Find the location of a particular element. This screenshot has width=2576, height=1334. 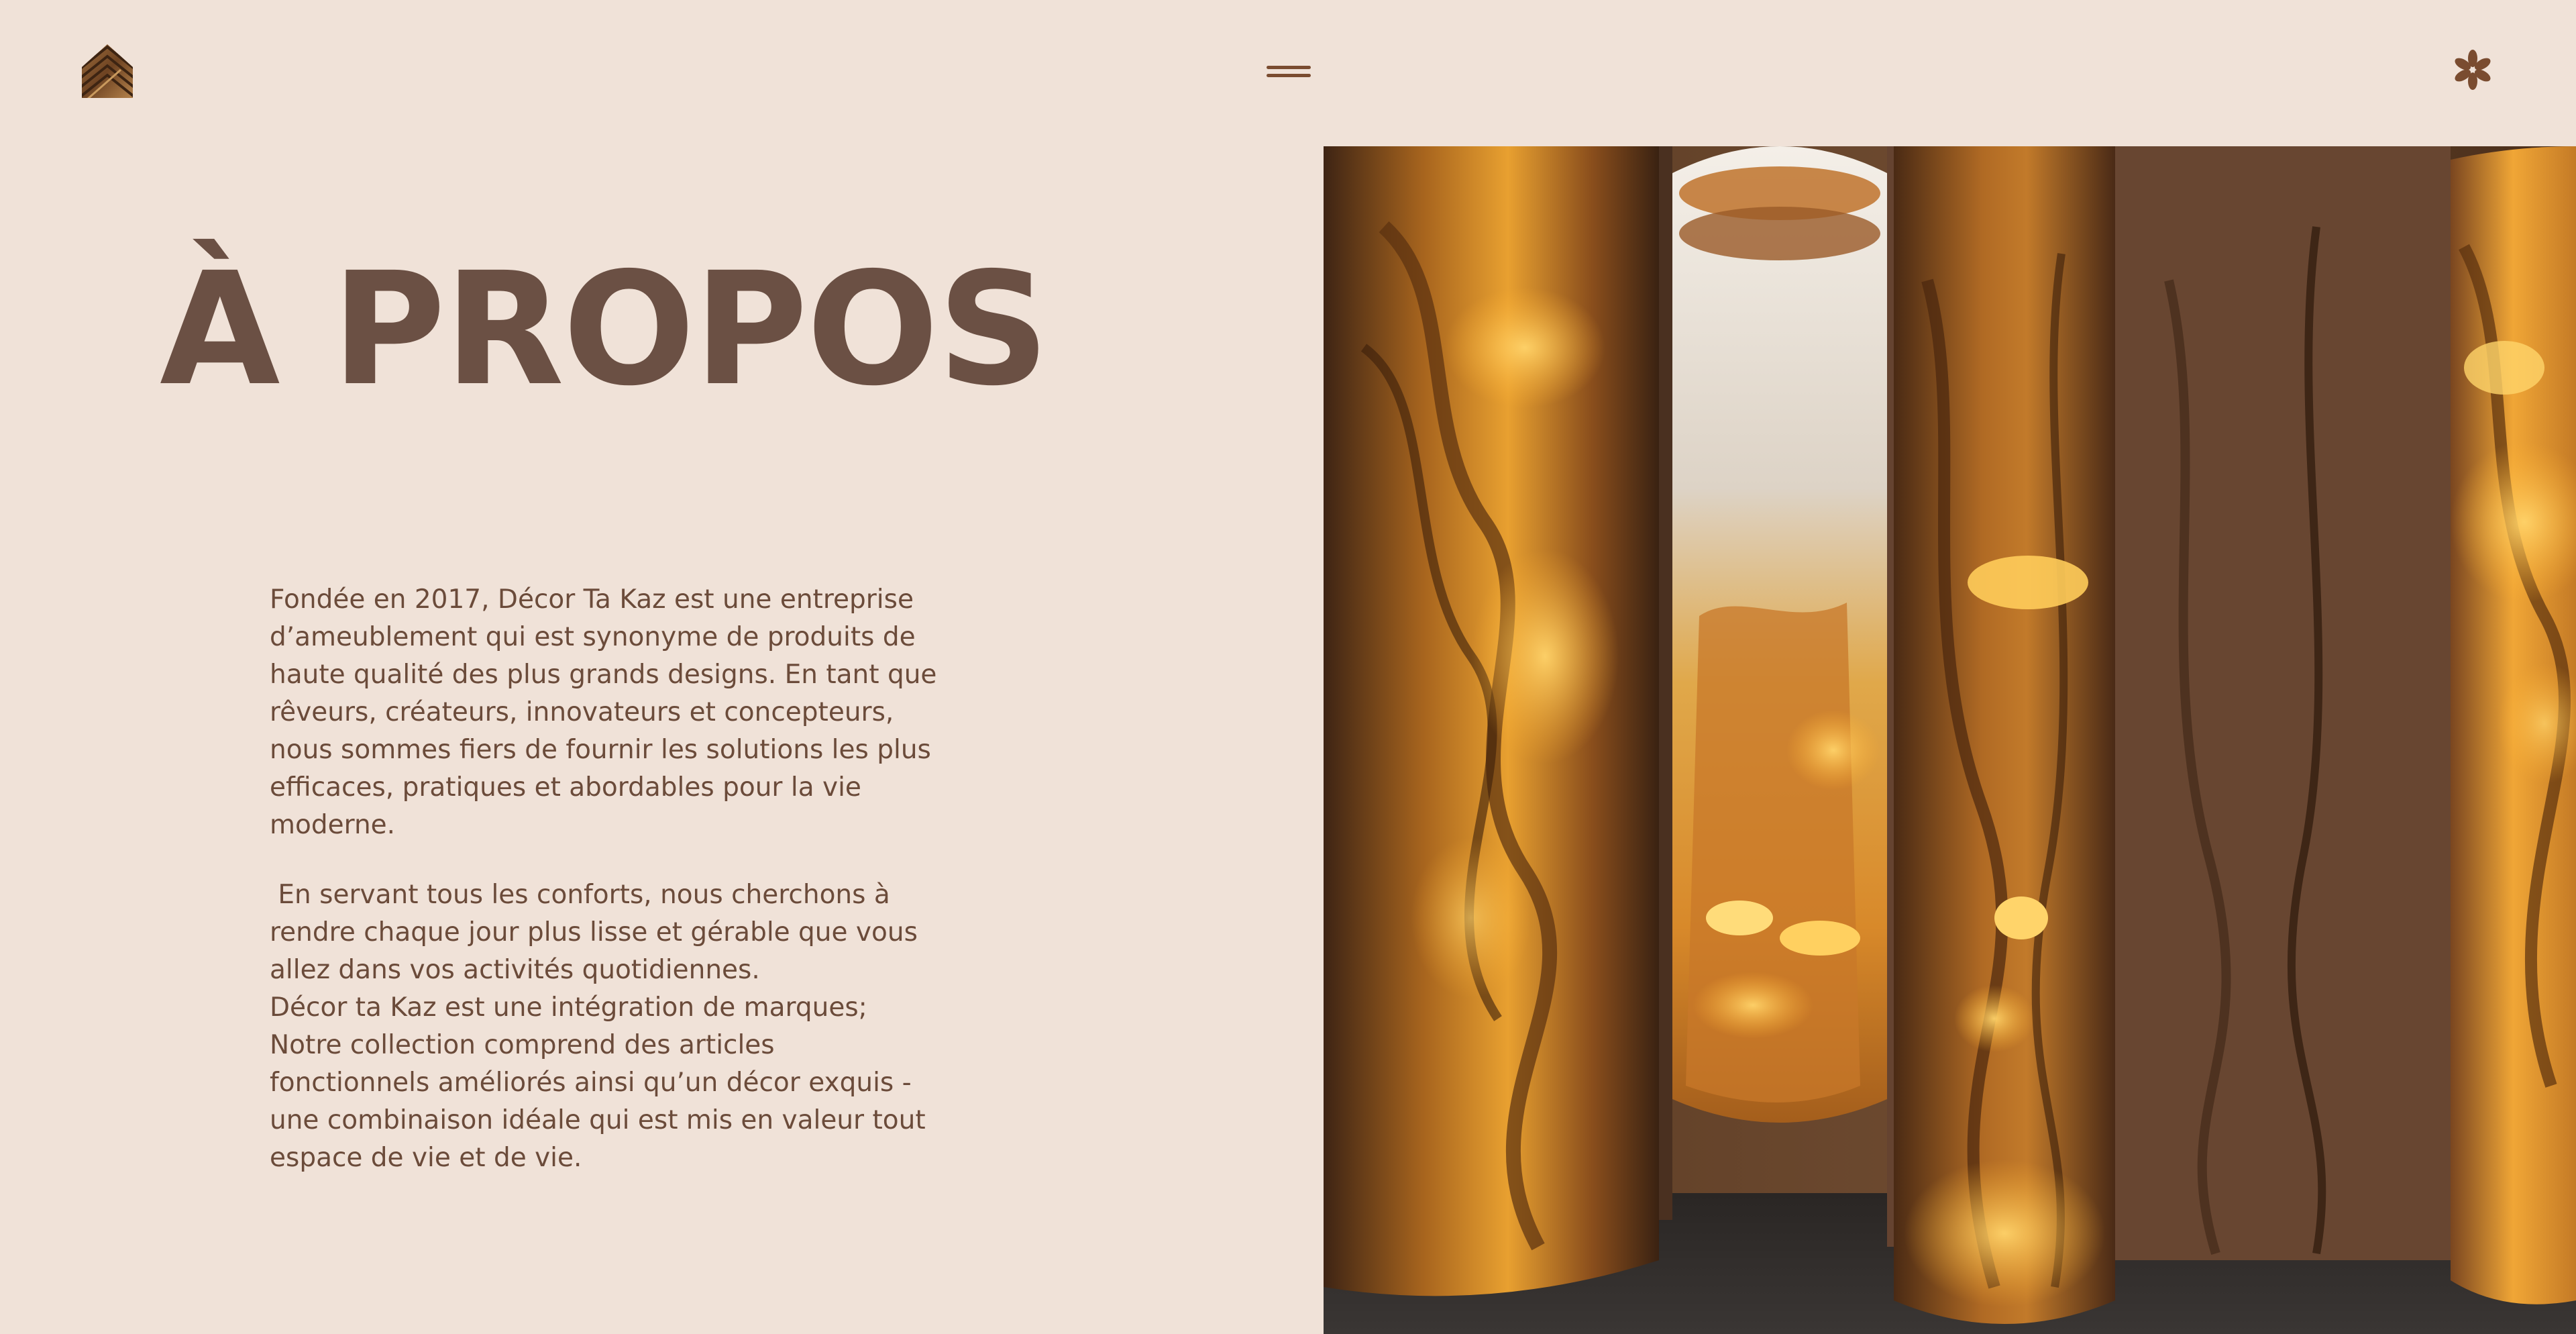

text-line: Notre collection comprend des articles is located at coordinates (522, 1045).